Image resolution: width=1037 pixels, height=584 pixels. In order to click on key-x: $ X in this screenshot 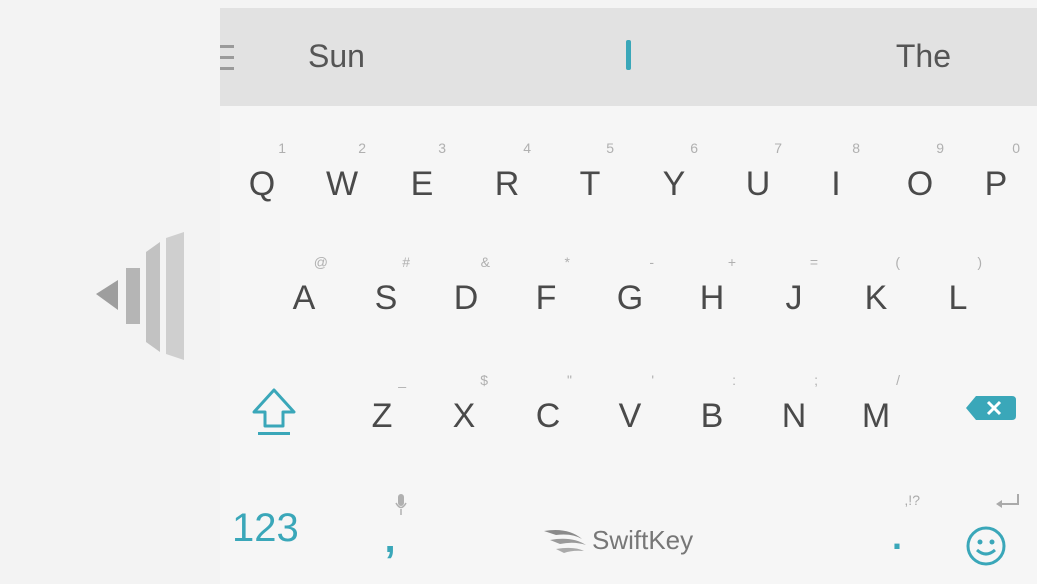, I will do `click(464, 403)`.